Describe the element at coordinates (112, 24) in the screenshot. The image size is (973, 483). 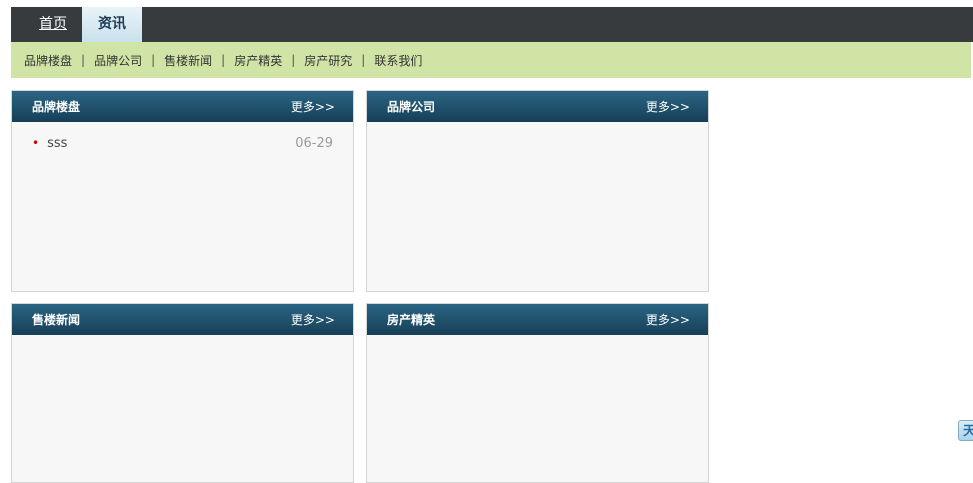
I see `tab-news: 资讯` at that location.